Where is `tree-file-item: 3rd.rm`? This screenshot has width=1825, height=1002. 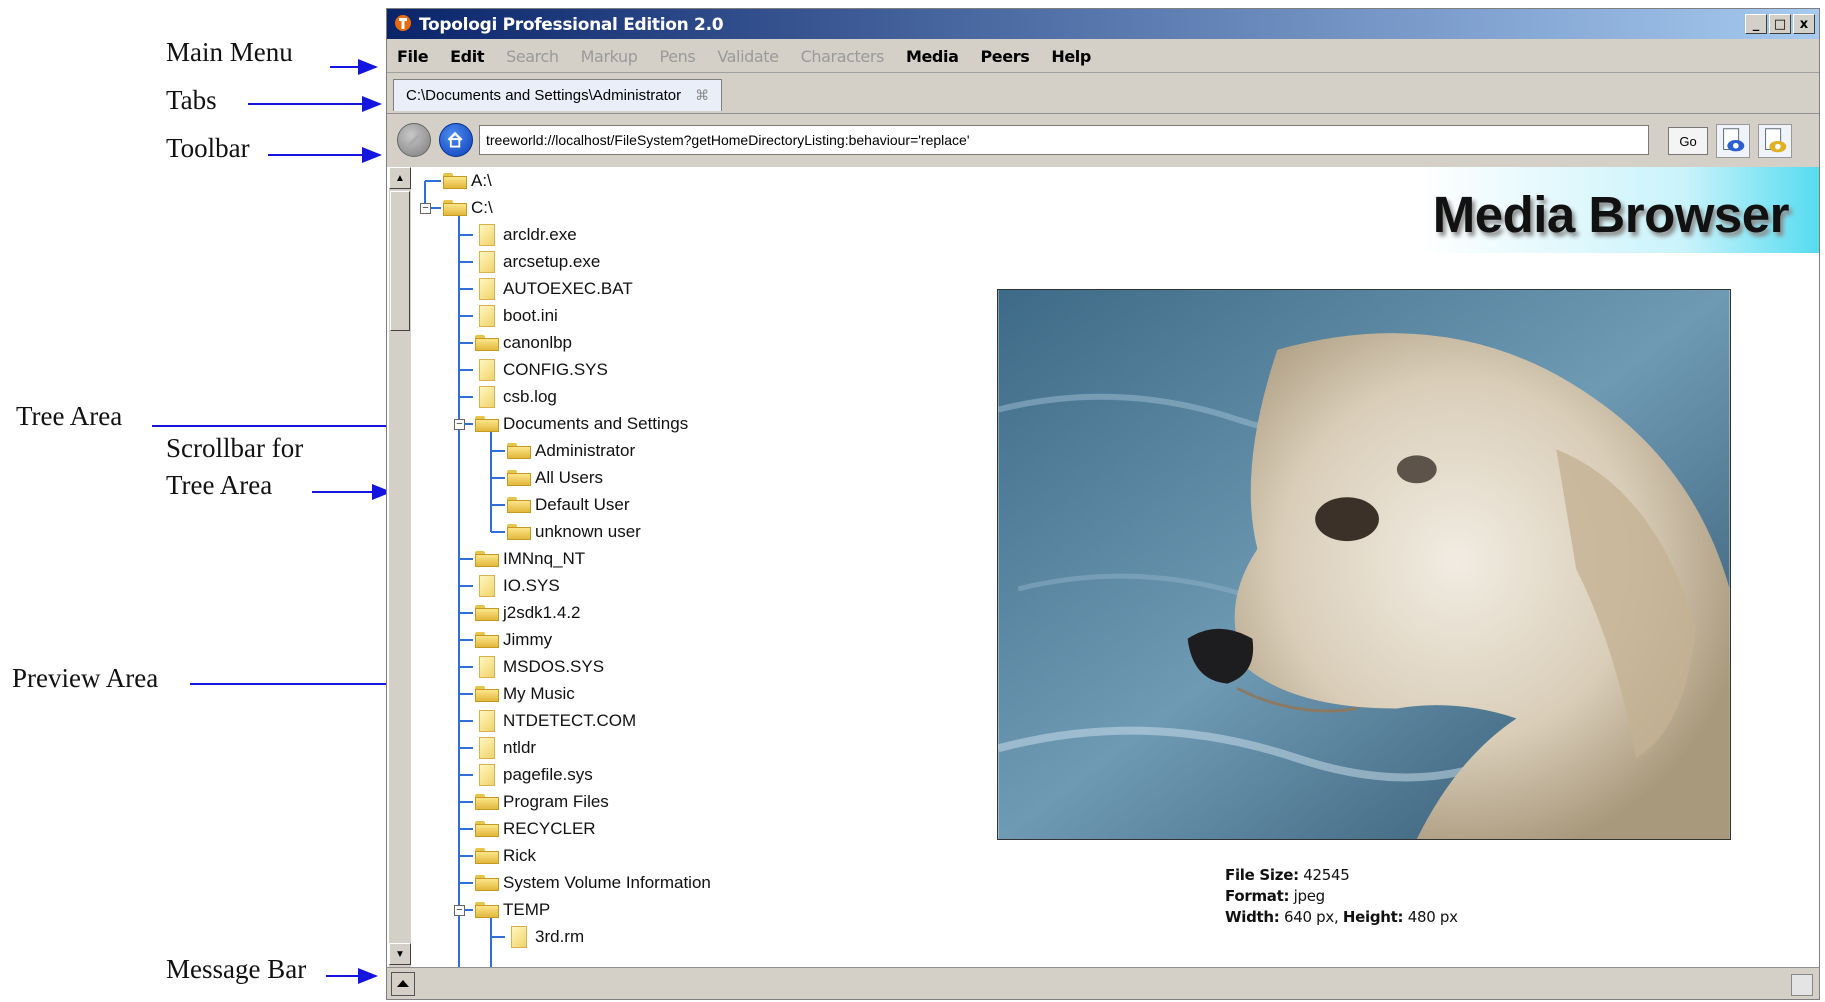 tree-file-item: 3rd.rm is located at coordinates (545, 937).